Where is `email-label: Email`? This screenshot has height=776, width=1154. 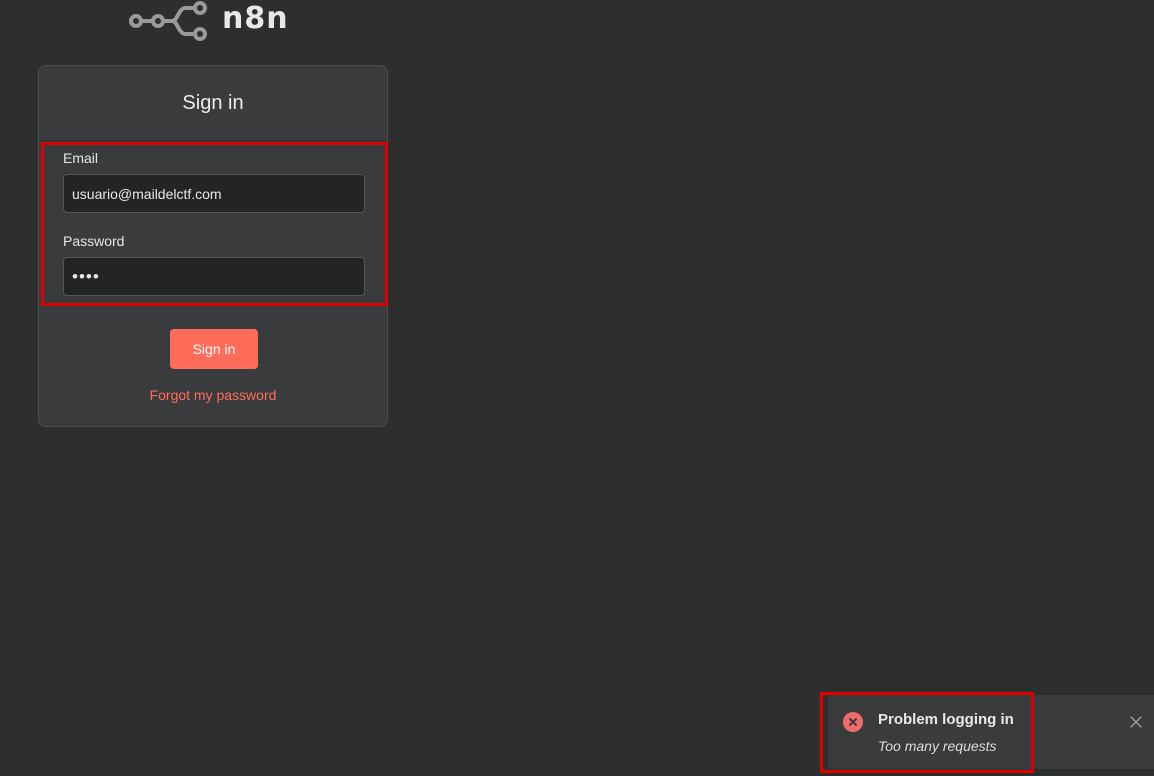 email-label: Email is located at coordinates (81, 158).